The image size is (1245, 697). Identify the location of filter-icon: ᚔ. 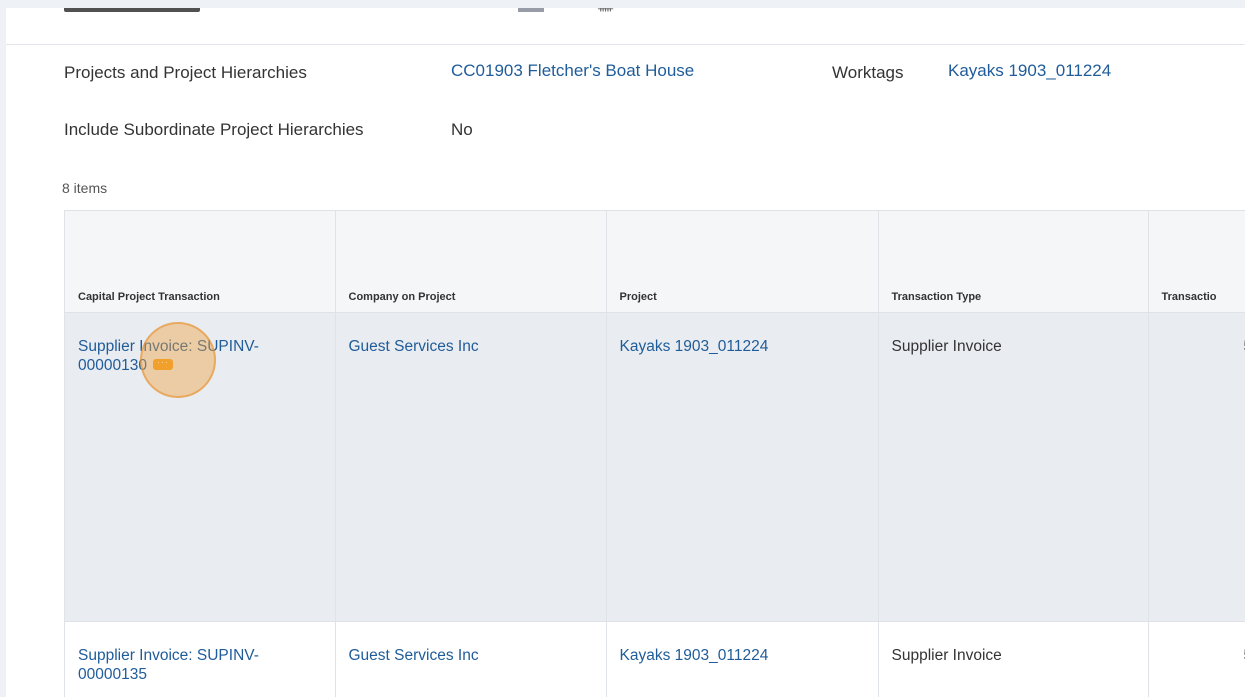
(605, 11).